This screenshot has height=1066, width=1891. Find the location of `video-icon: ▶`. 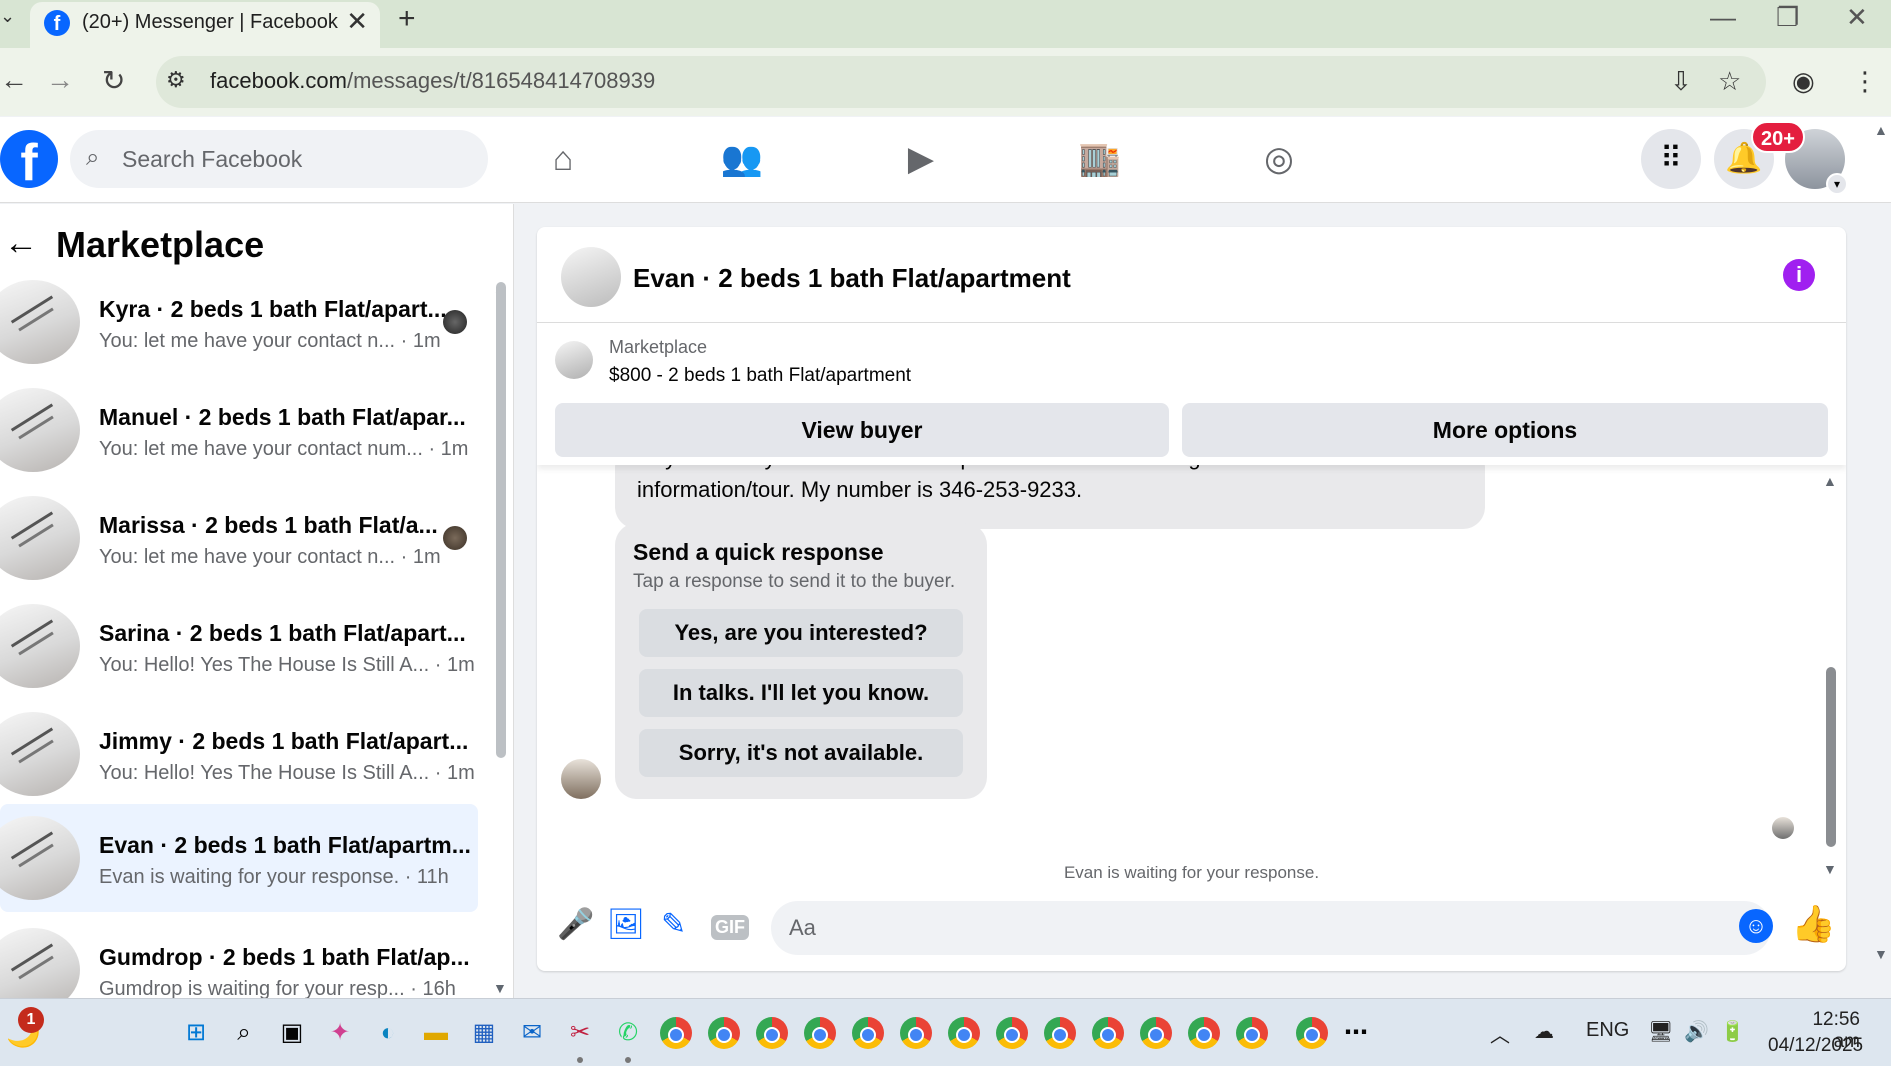

video-icon: ▶ is located at coordinates (921, 159).